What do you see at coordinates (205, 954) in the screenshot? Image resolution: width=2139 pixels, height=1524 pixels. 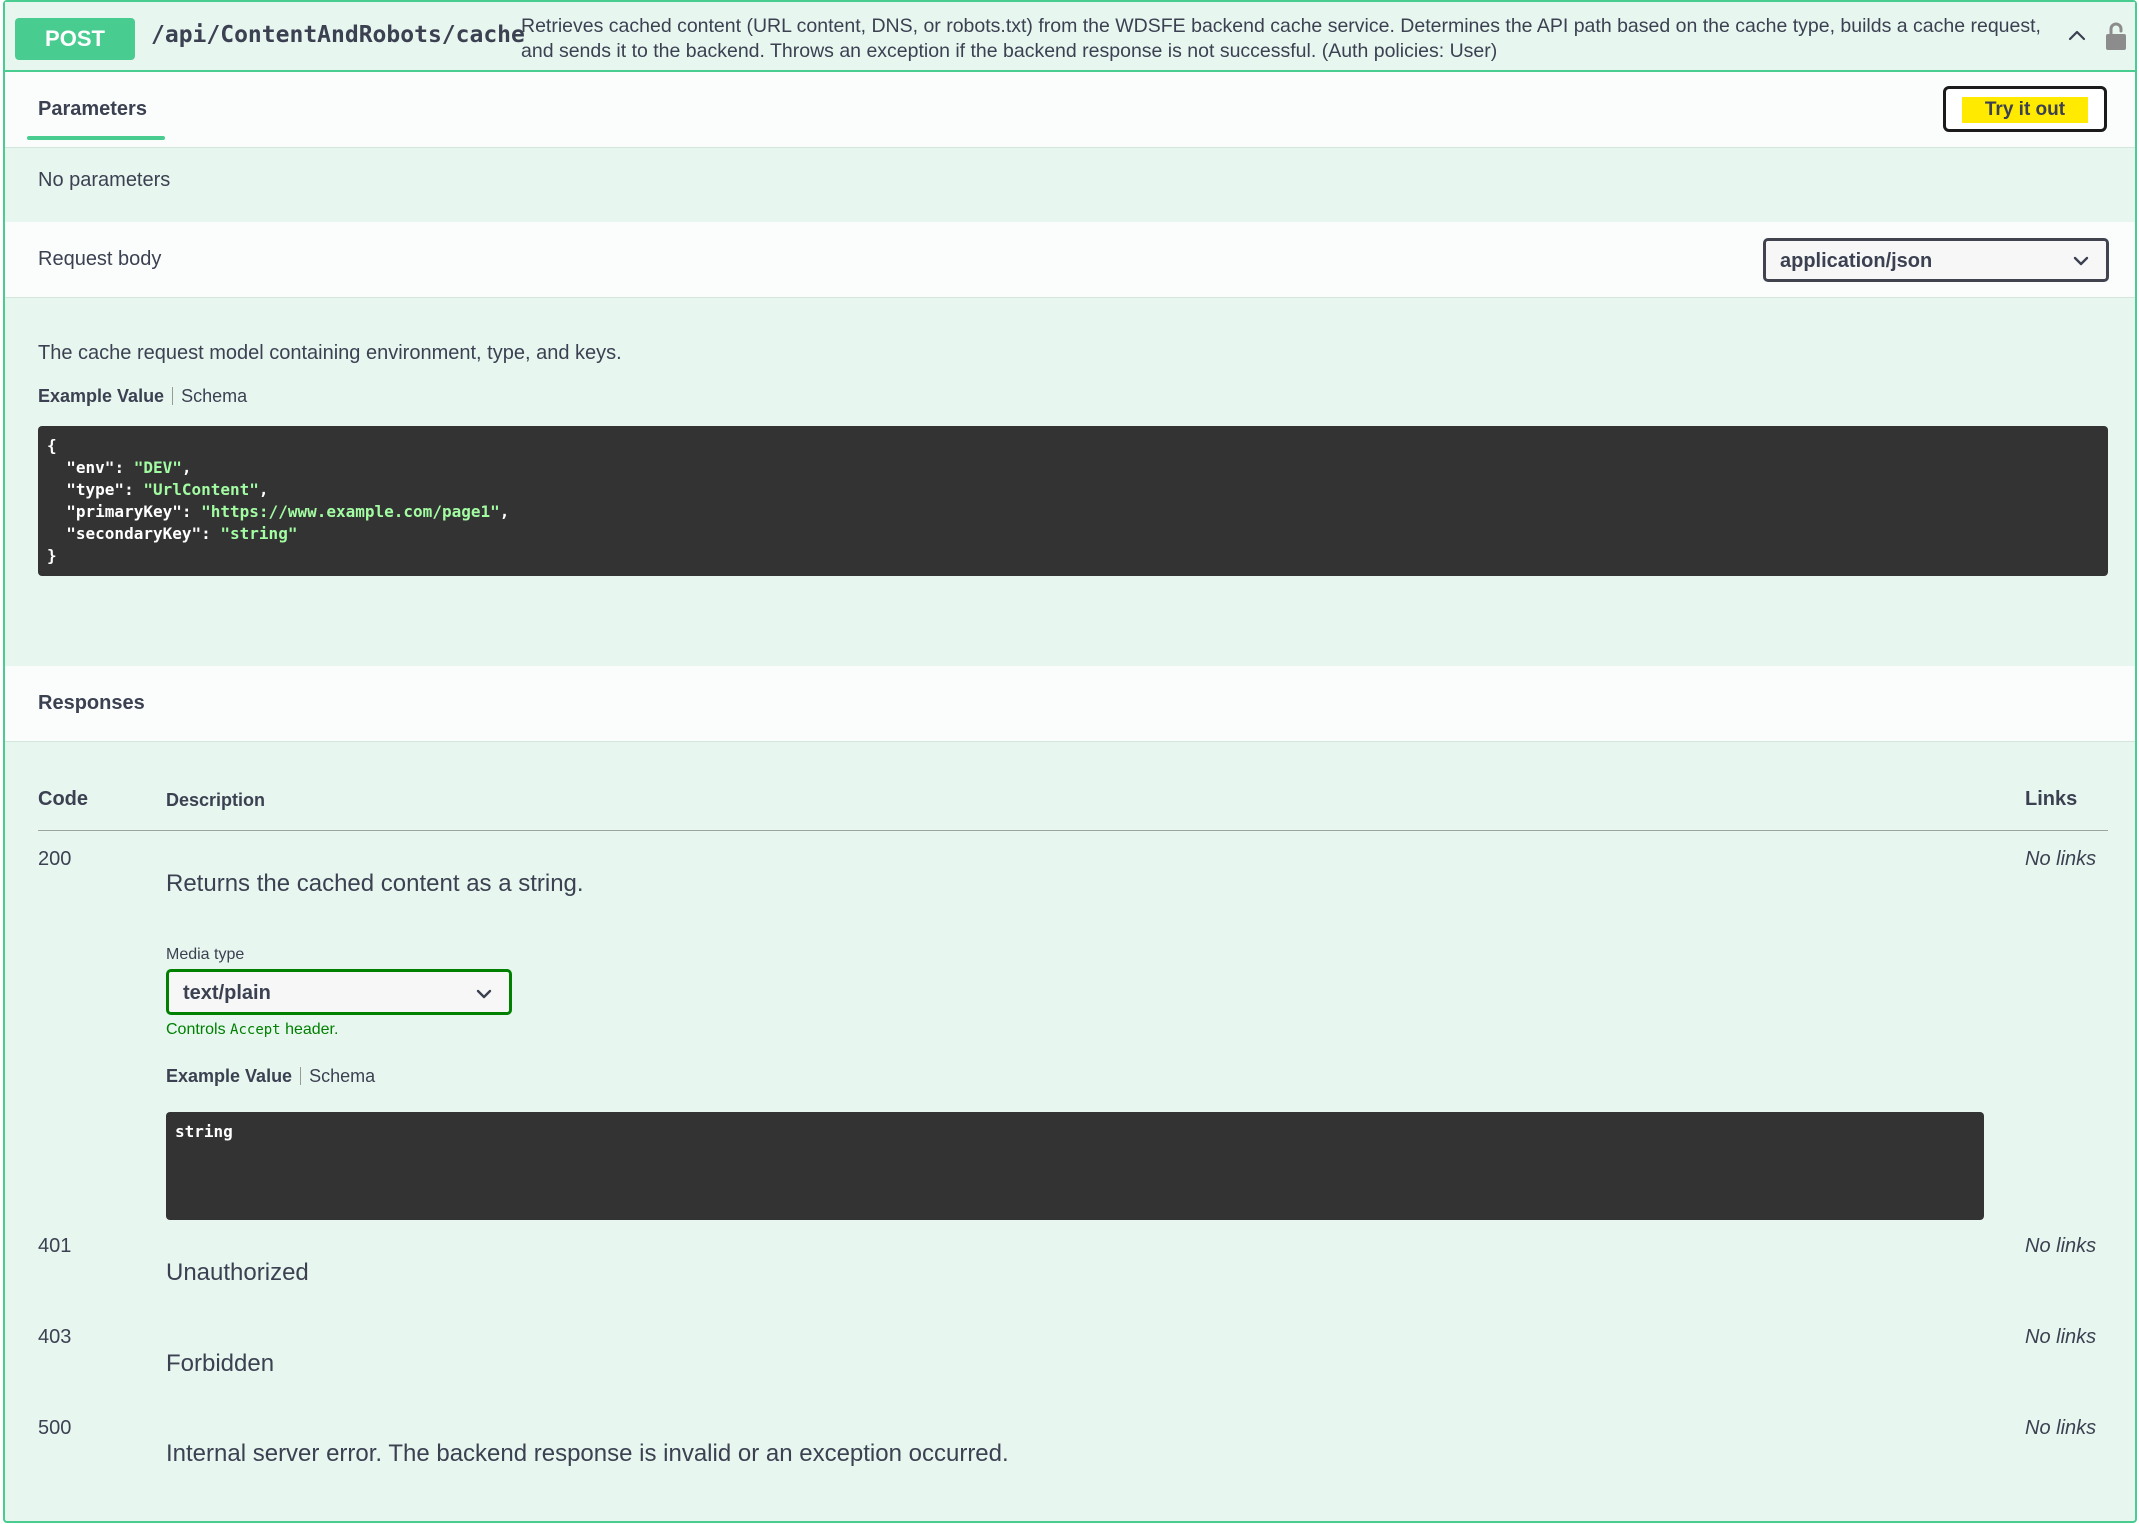 I see `media-type-label: Media type` at bounding box center [205, 954].